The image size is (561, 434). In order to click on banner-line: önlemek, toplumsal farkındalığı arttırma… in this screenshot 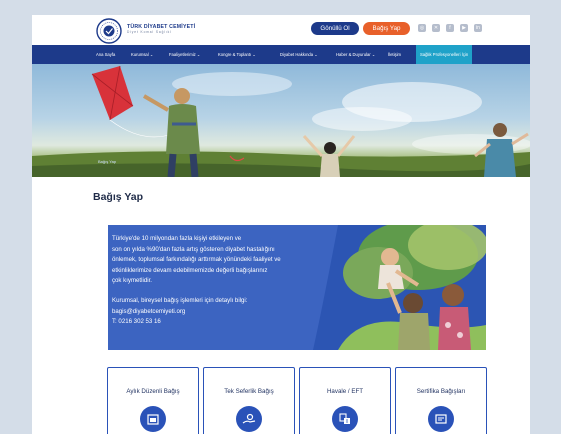, I will do `click(196, 260)`.